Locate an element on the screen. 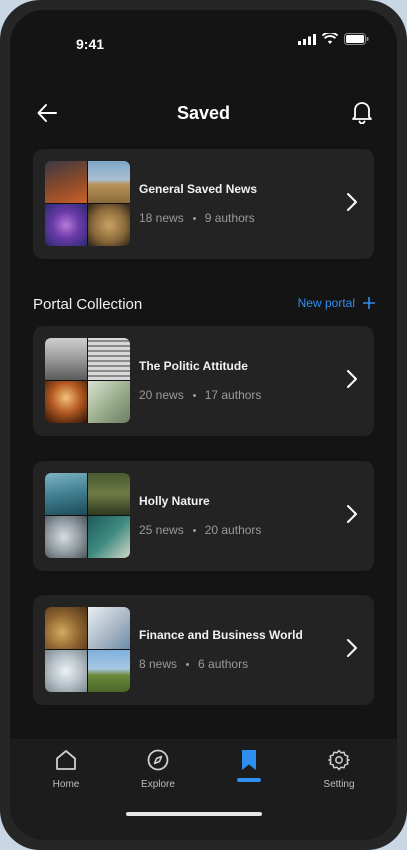 This screenshot has height=850, width=407. nav-label-home: Home is located at coordinates (66, 784).